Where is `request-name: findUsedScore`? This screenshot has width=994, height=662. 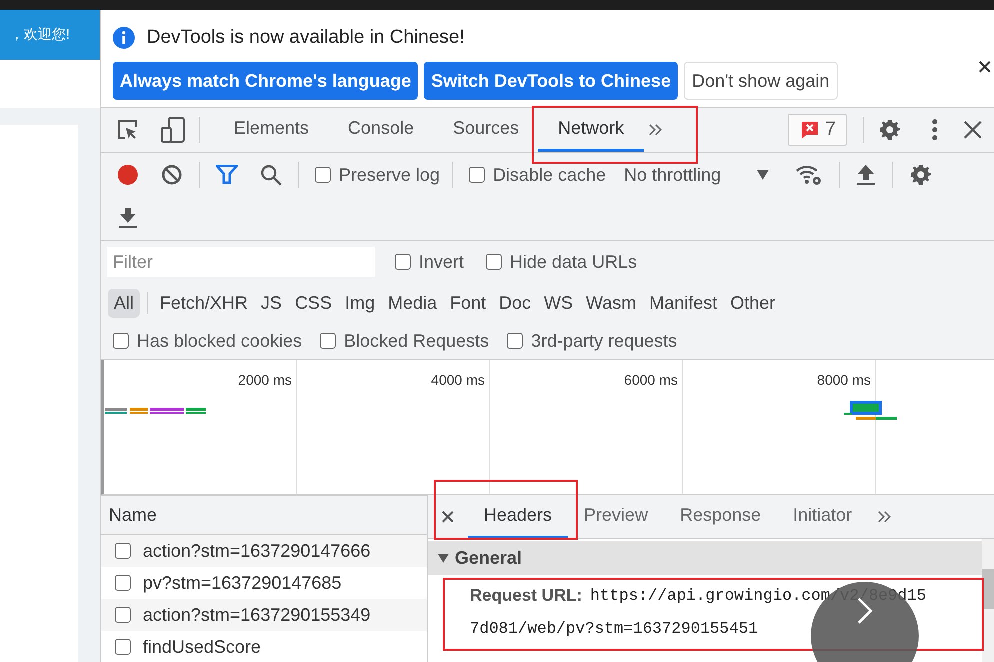 request-name: findUsedScore is located at coordinates (202, 647).